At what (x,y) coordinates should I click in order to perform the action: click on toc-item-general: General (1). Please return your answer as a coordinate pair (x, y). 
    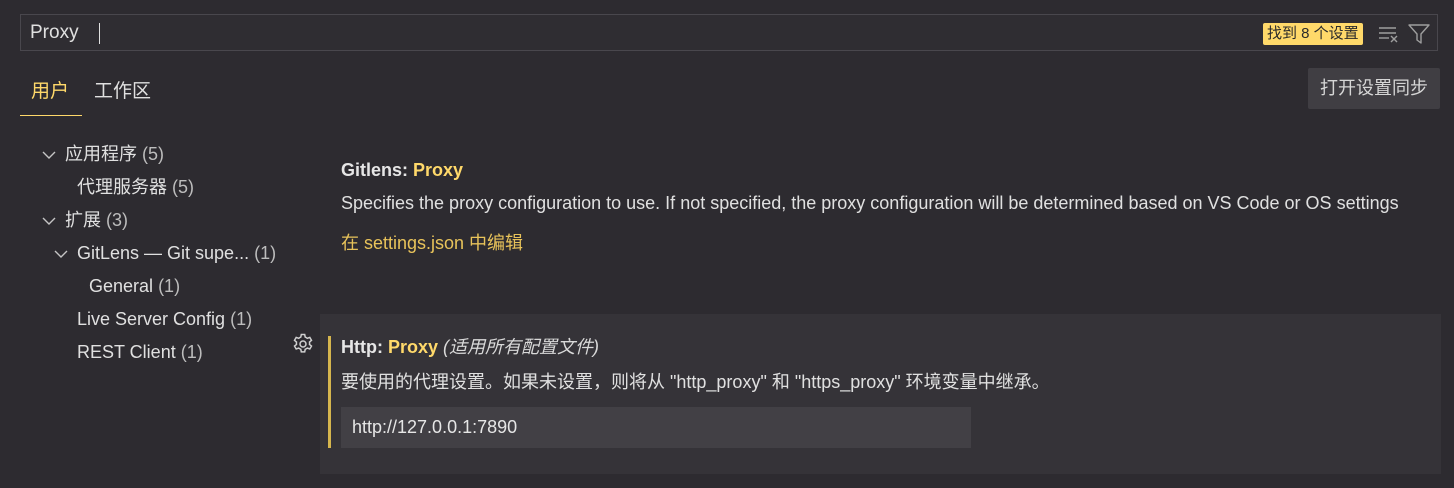
    Looking at the image, I should click on (134, 286).